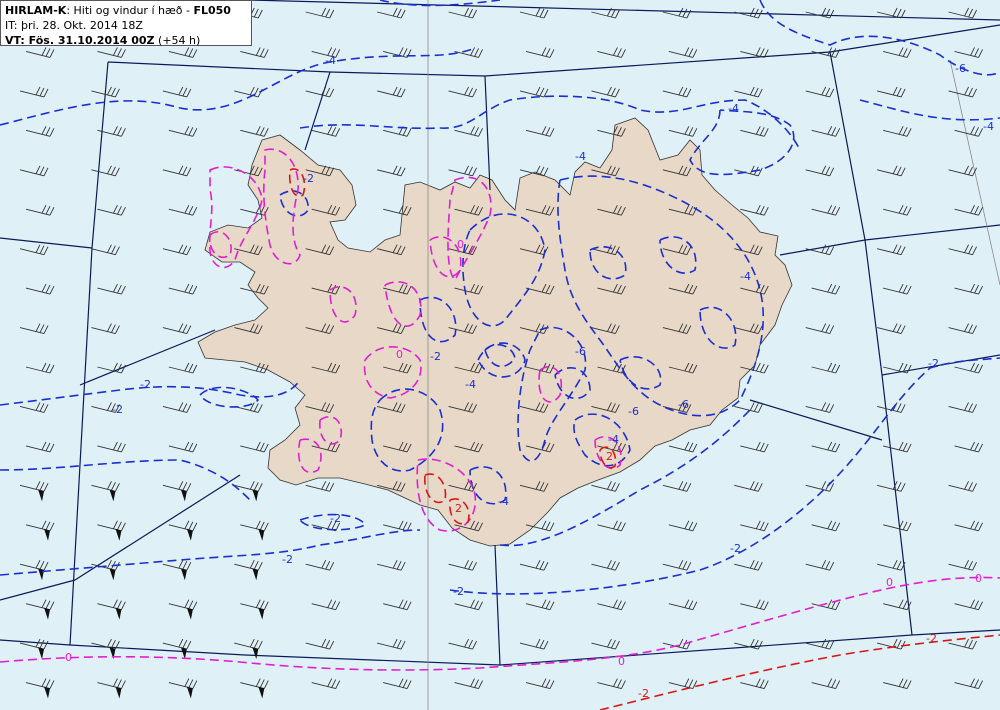 Image resolution: width=1000 pixels, height=710 pixels. What do you see at coordinates (177, 40) in the screenshot?
I see `forecast-hours: (+54 h)` at bounding box center [177, 40].